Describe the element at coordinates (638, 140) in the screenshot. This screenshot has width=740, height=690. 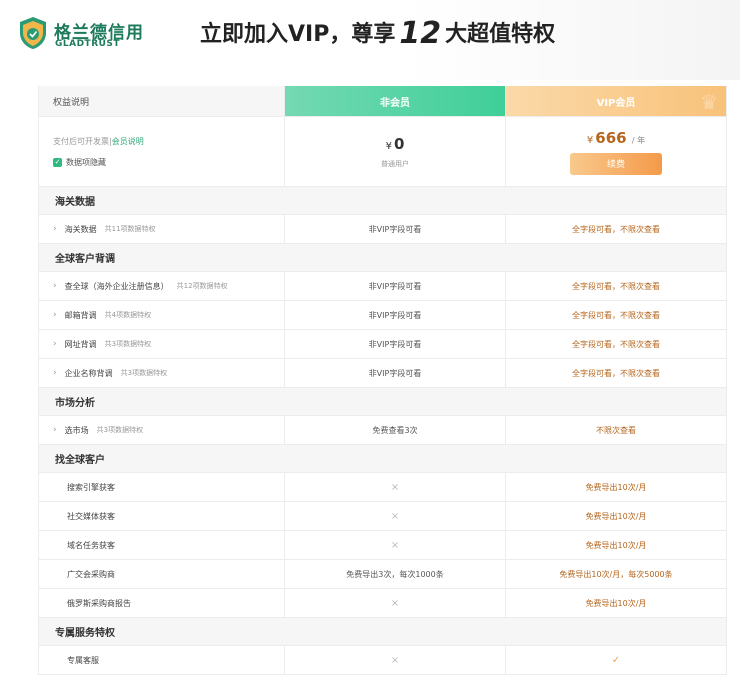
I see `vip-unit: / 年` at that location.